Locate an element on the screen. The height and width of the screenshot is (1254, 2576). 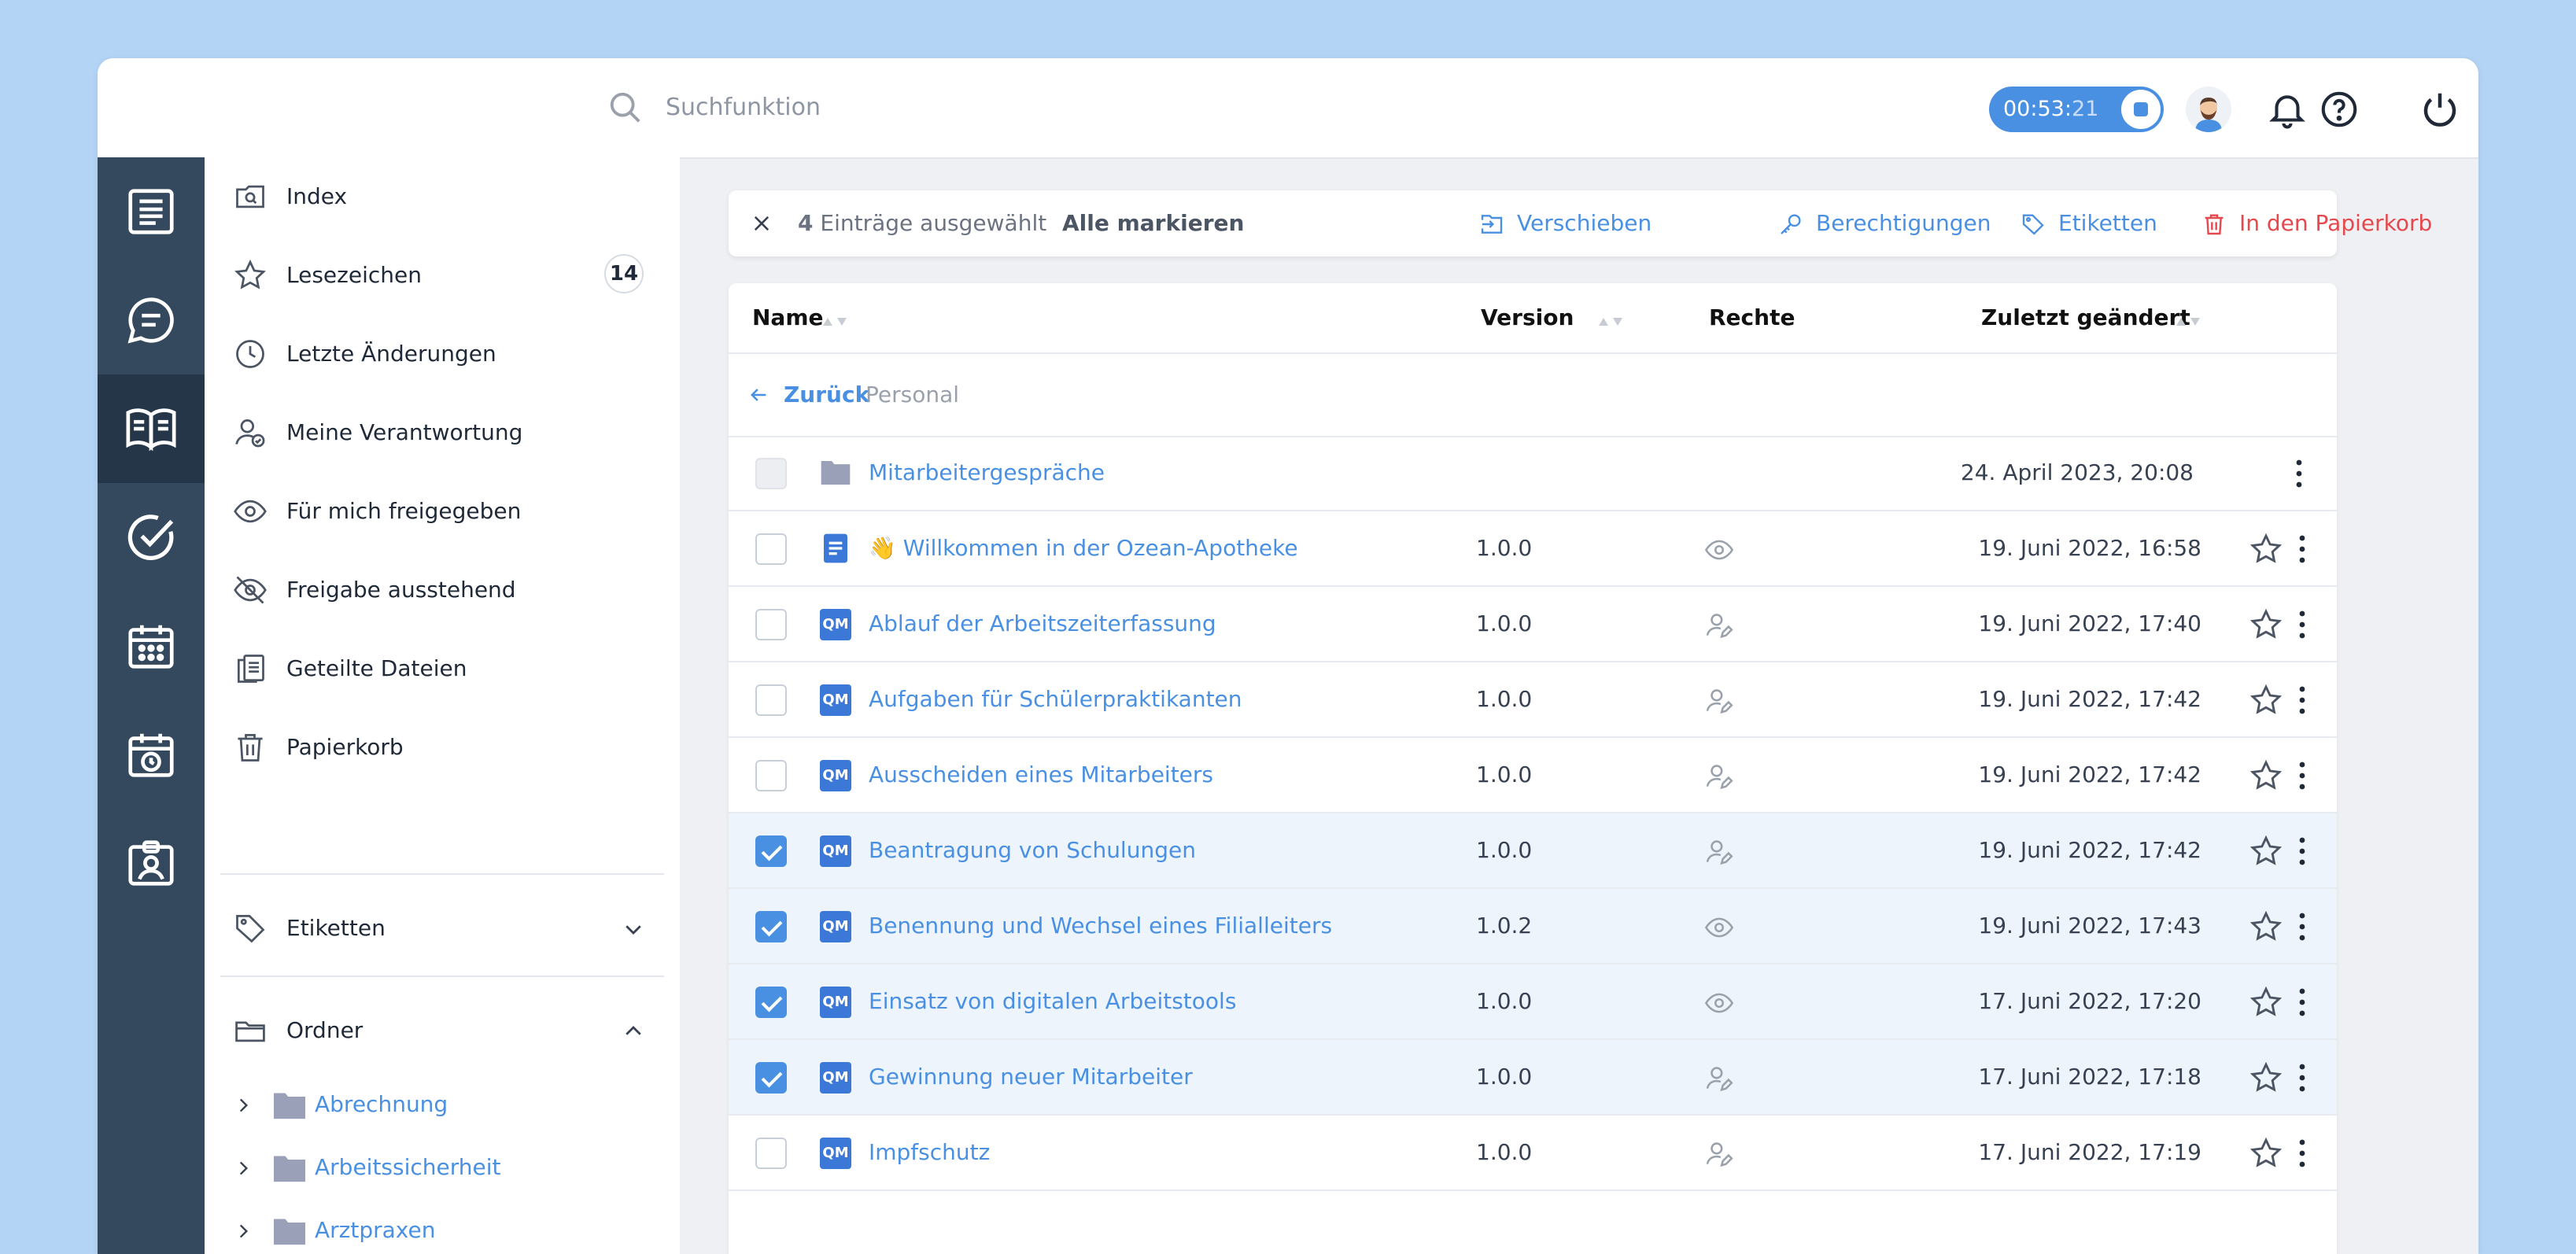
column-header-modified: Zuletzt geändert is located at coordinates (2085, 318).